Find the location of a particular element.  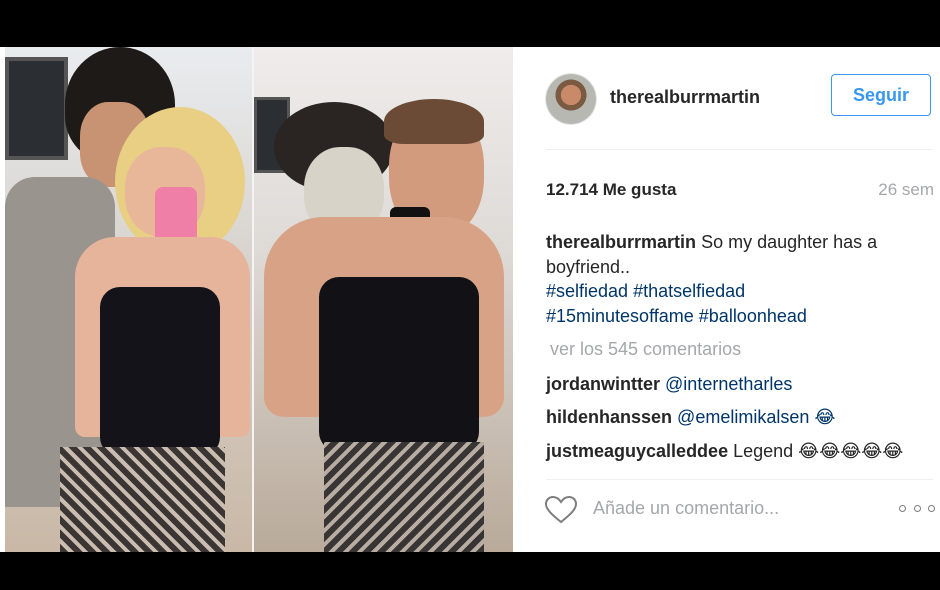

likes-count: 12.714 Me gusta is located at coordinates (611, 190).